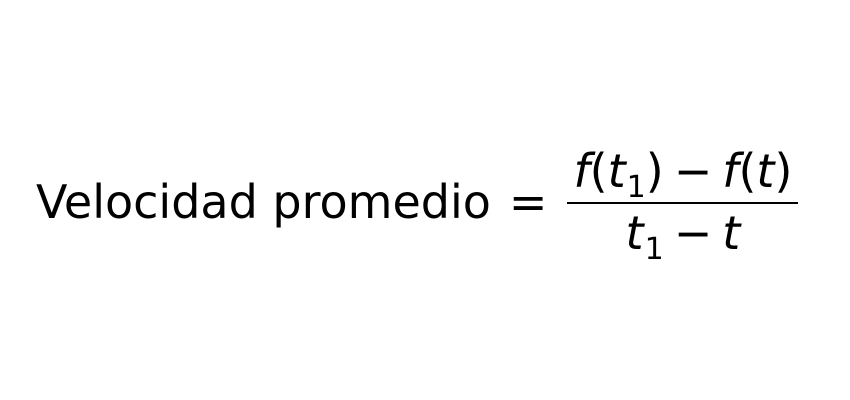 The width and height of the screenshot is (850, 400). Describe the element at coordinates (528, 202) in the screenshot. I see `equals-sign: =` at that location.